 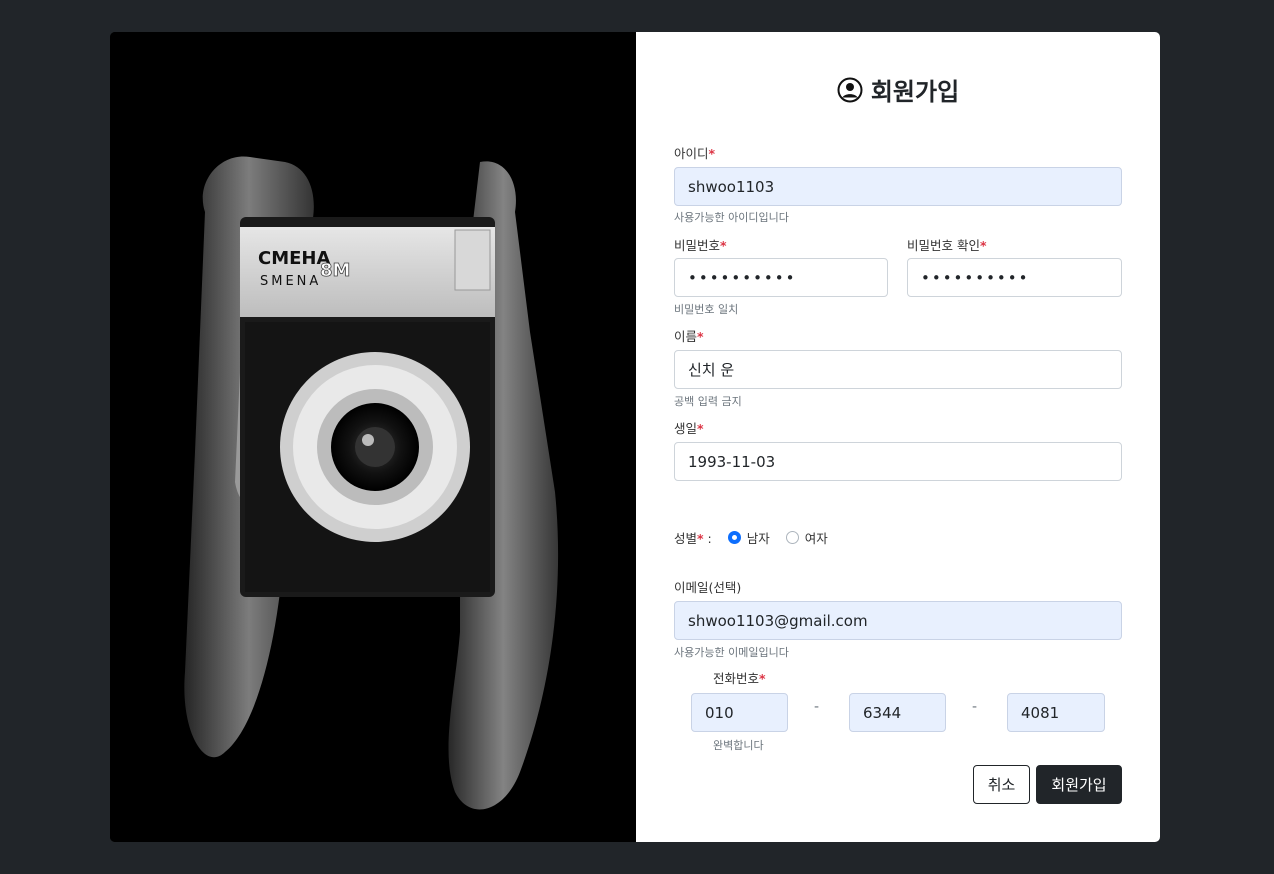 I want to click on name-help-text: 공백 입력 금지, so click(x=708, y=401).